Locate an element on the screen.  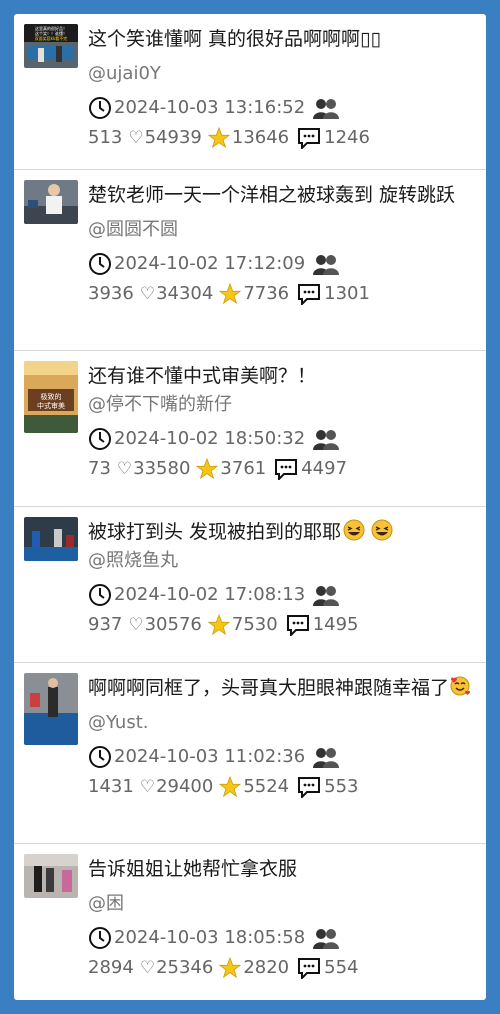
post-author: @困 is located at coordinates (282, 904).